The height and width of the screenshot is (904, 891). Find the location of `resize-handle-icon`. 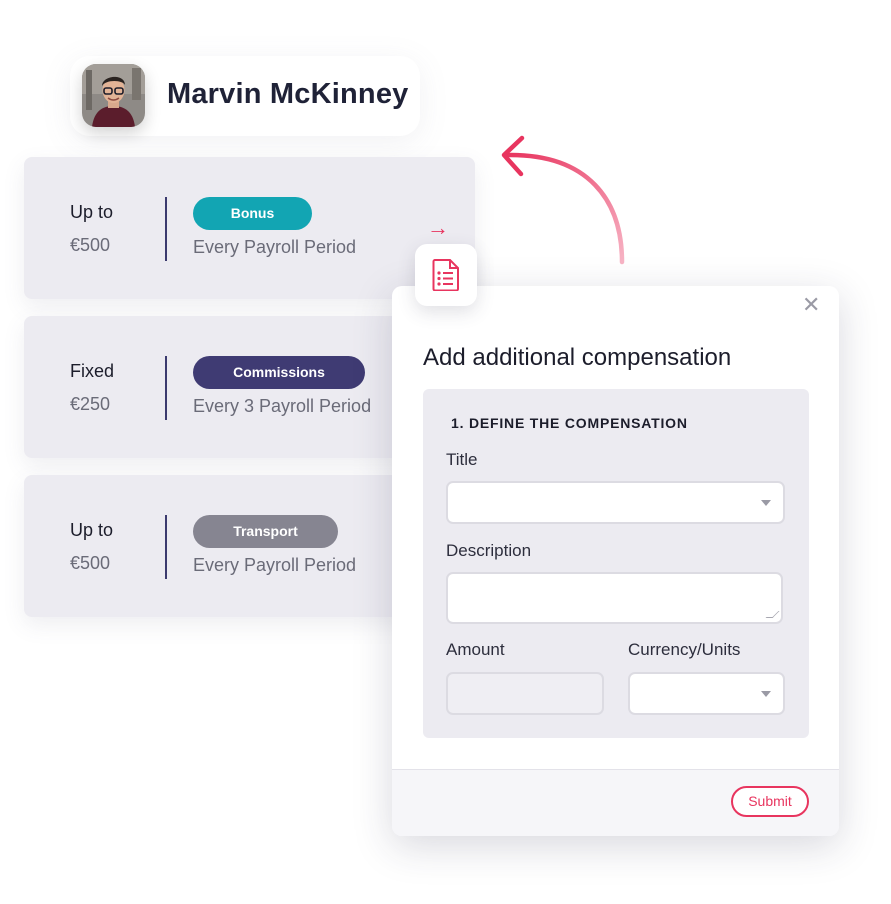

resize-handle-icon is located at coordinates (772, 614).